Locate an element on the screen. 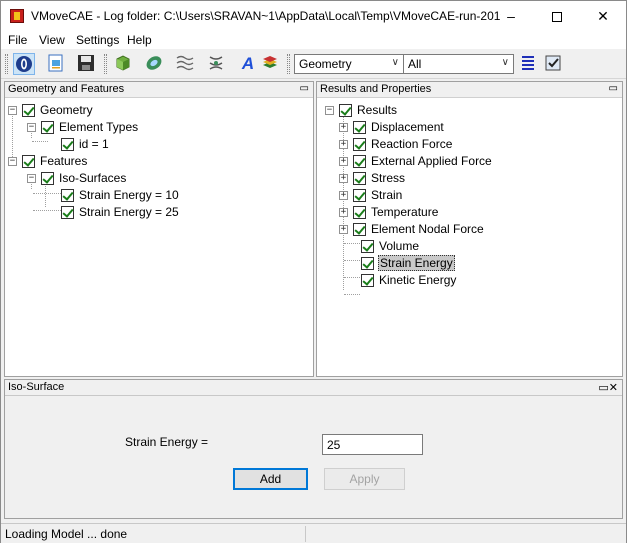  tree-node-kinetic-energy: Kinetic Energy is located at coordinates (409, 280).